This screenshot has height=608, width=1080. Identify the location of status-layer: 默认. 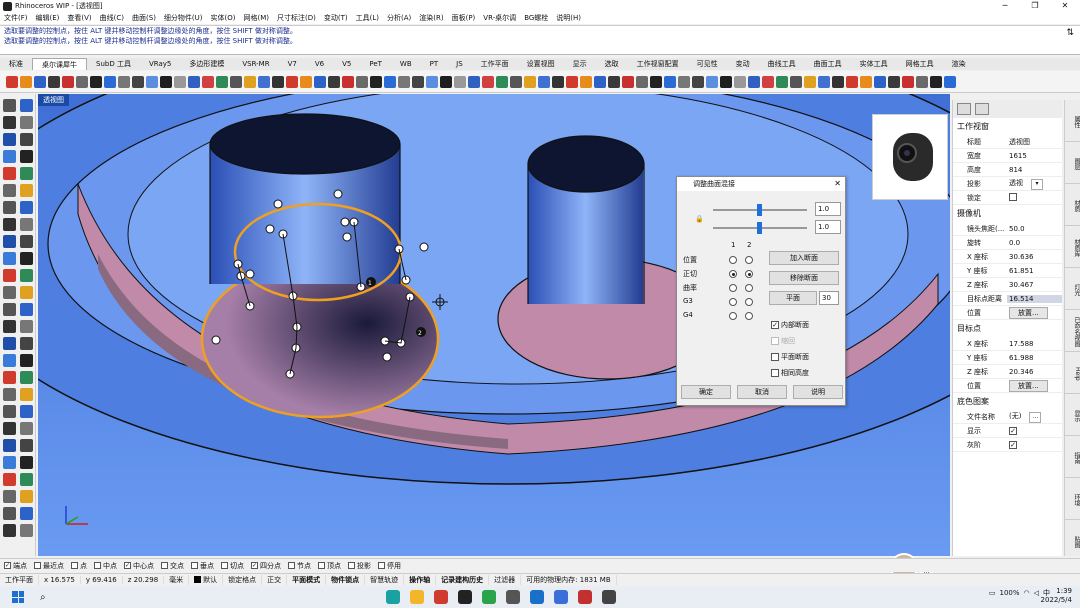
(206, 579).